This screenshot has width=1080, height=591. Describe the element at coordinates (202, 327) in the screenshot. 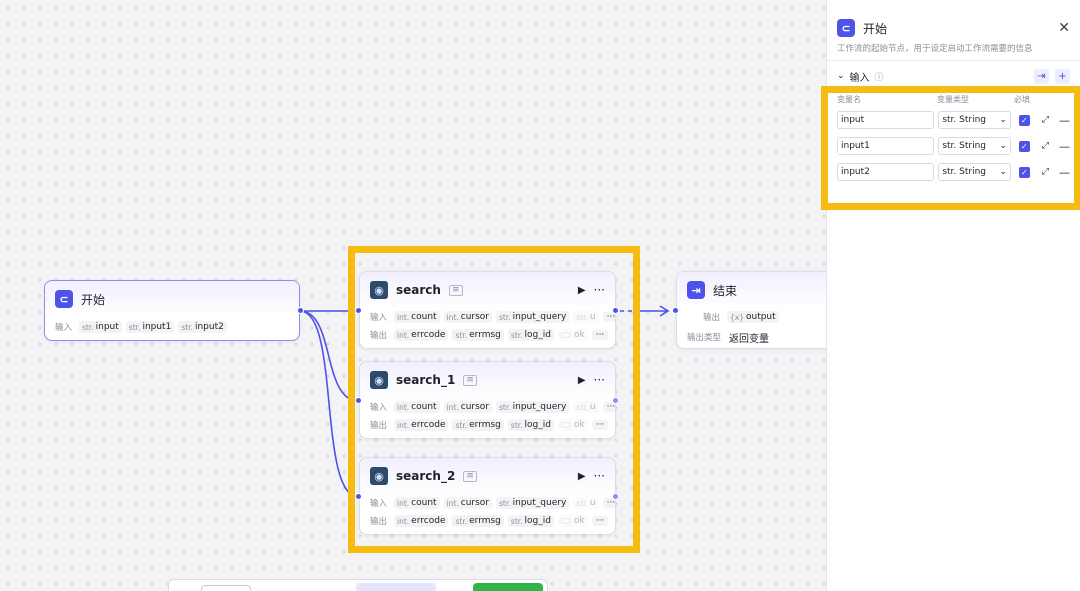

I see `start-input-chip: str. input2` at that location.